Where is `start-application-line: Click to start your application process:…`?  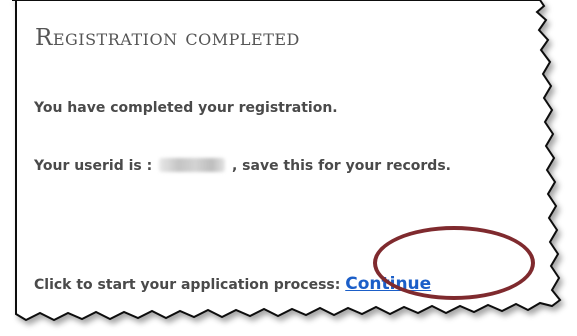
start-application-line: Click to start your application process:… is located at coordinates (232, 284).